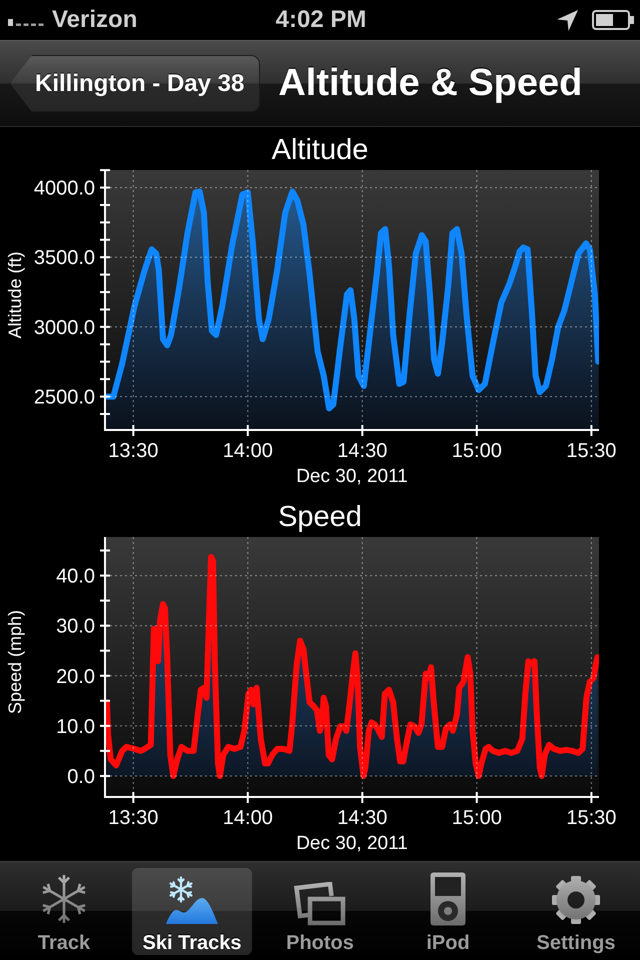 The height and width of the screenshot is (960, 640). What do you see at coordinates (320, 150) in the screenshot?
I see `chart-title: Altitude` at bounding box center [320, 150].